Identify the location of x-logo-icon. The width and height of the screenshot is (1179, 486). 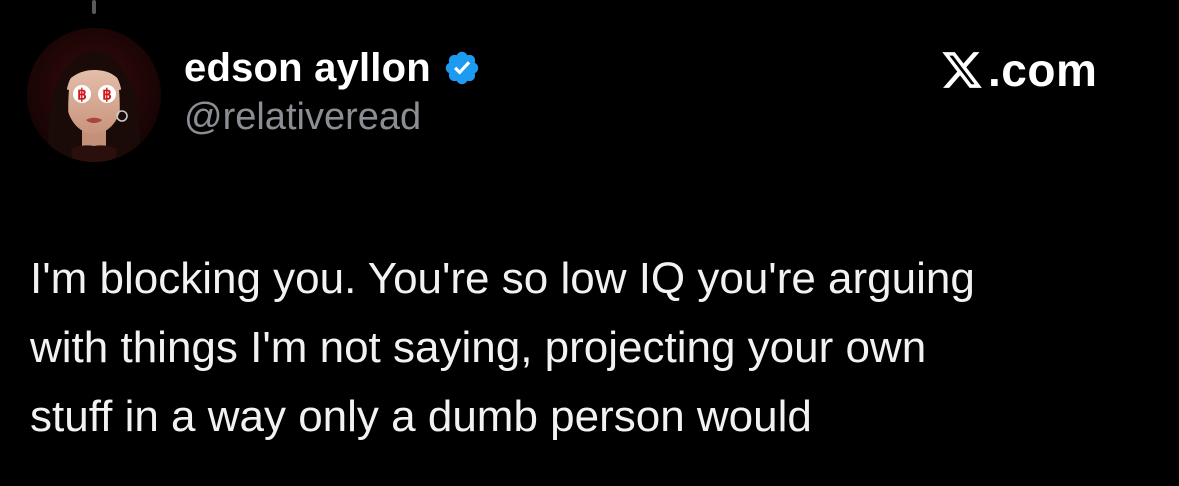
(962, 70).